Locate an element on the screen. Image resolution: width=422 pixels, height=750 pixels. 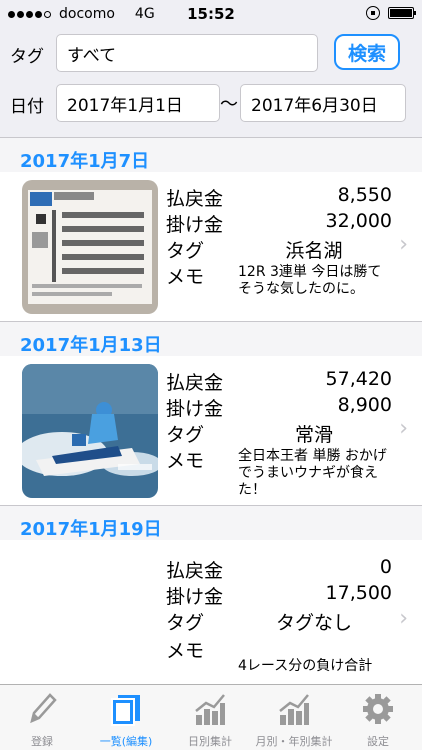
status-time: 15:52 is located at coordinates (211, 14).